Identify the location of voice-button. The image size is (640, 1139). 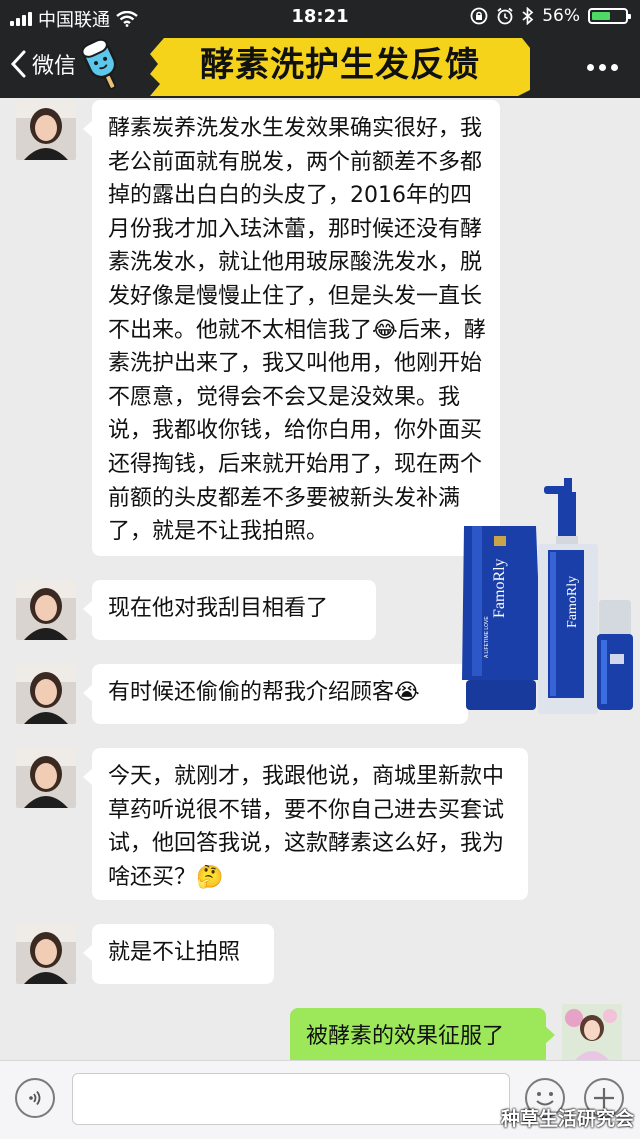
(35, 1098).